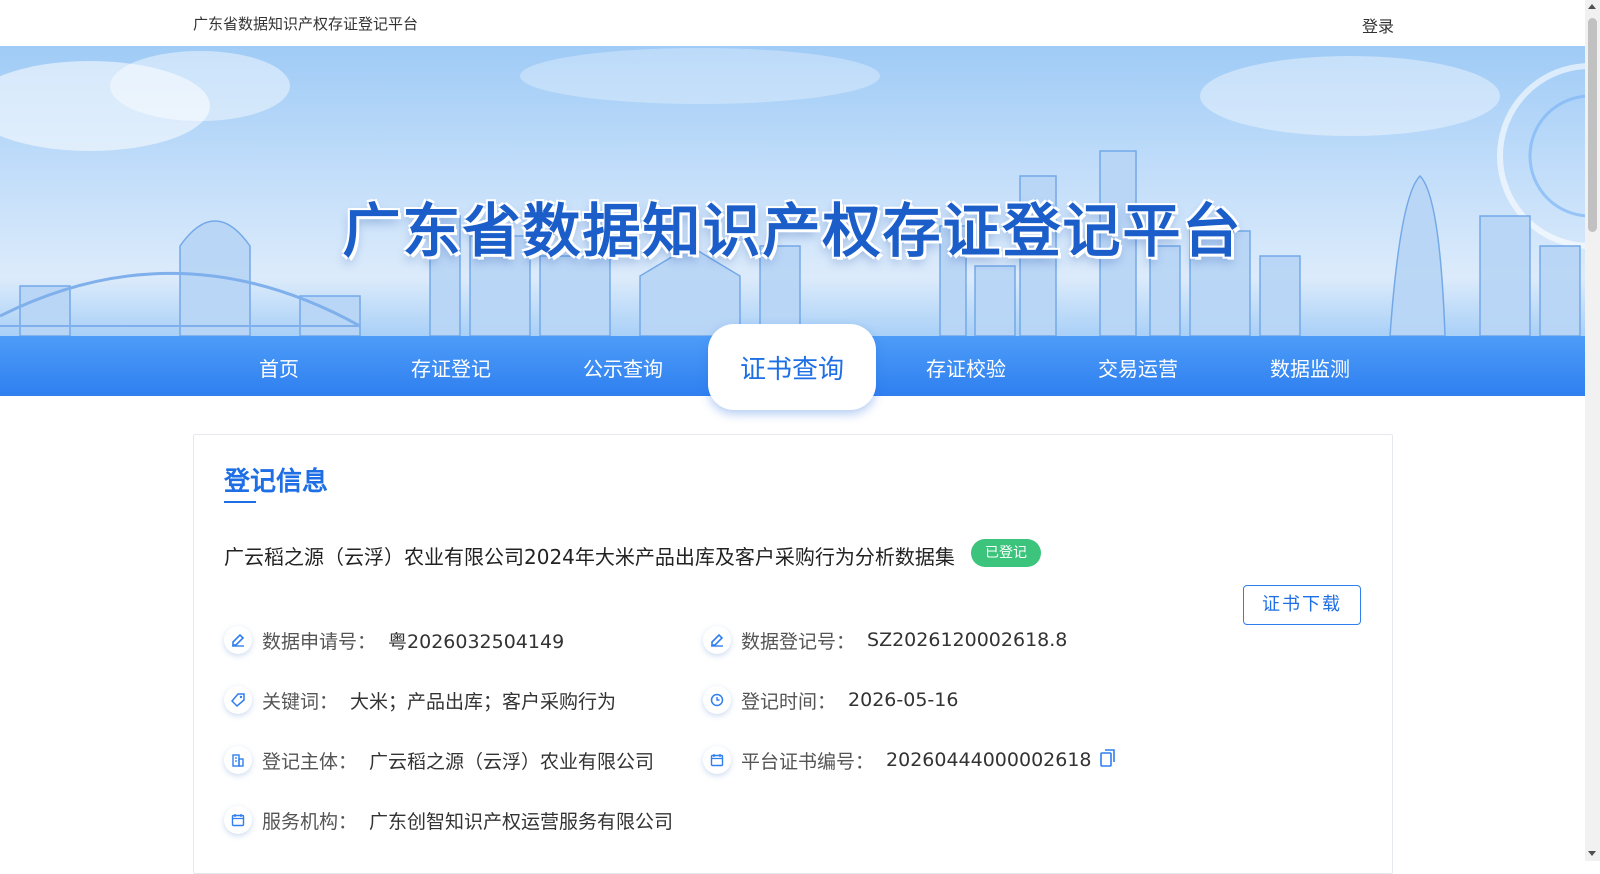 Image resolution: width=1600 pixels, height=874 pixels. I want to click on page-scrollbar, so click(1592, 430).